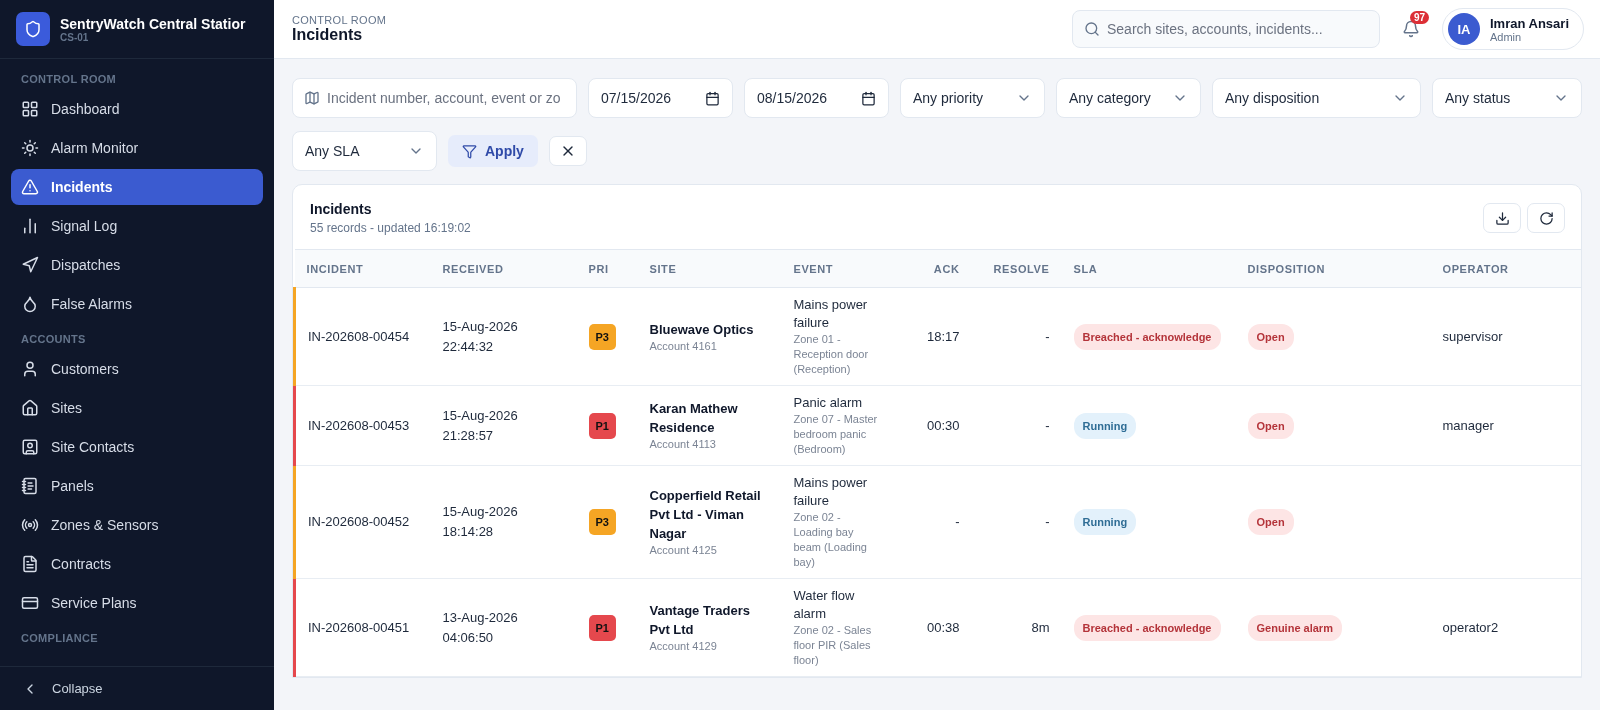 This screenshot has width=1600, height=710. What do you see at coordinates (868, 98) in the screenshot?
I see `calendar-icon` at bounding box center [868, 98].